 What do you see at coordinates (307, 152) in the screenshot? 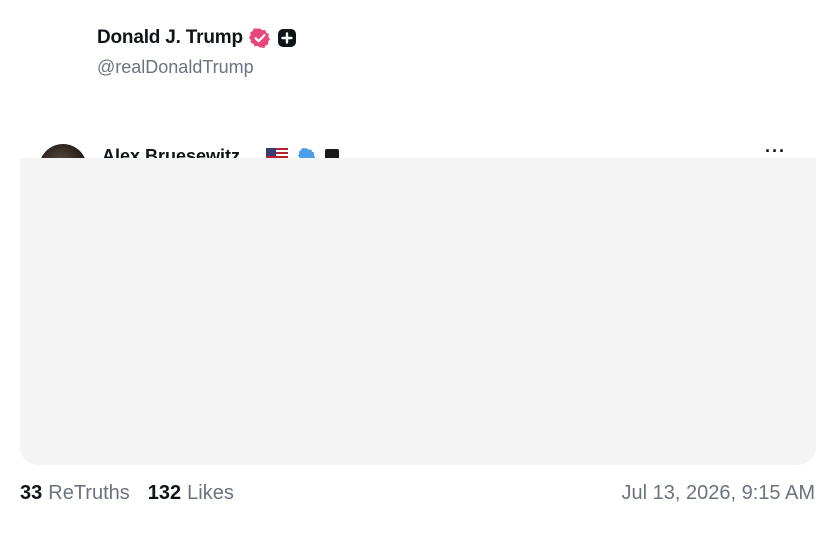
I see `quoted-verified-badge-icon` at bounding box center [307, 152].